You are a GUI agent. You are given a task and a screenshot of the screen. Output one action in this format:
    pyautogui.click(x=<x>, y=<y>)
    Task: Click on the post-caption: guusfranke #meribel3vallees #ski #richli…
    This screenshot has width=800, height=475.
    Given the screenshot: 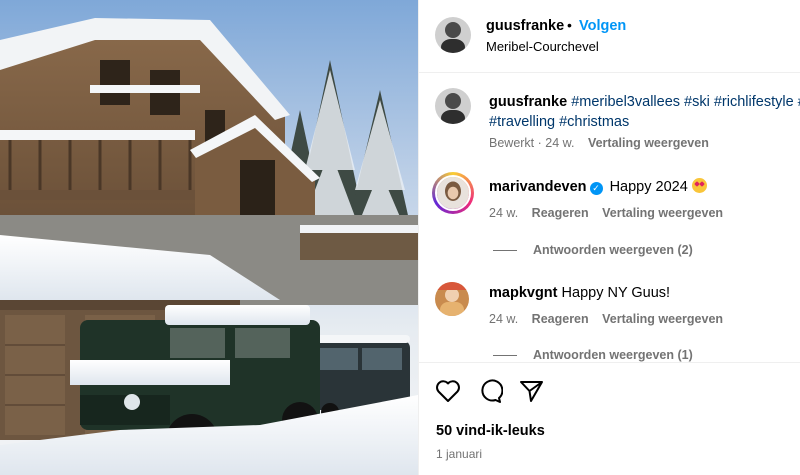 What is the action you would take?
    pyautogui.click(x=644, y=112)
    